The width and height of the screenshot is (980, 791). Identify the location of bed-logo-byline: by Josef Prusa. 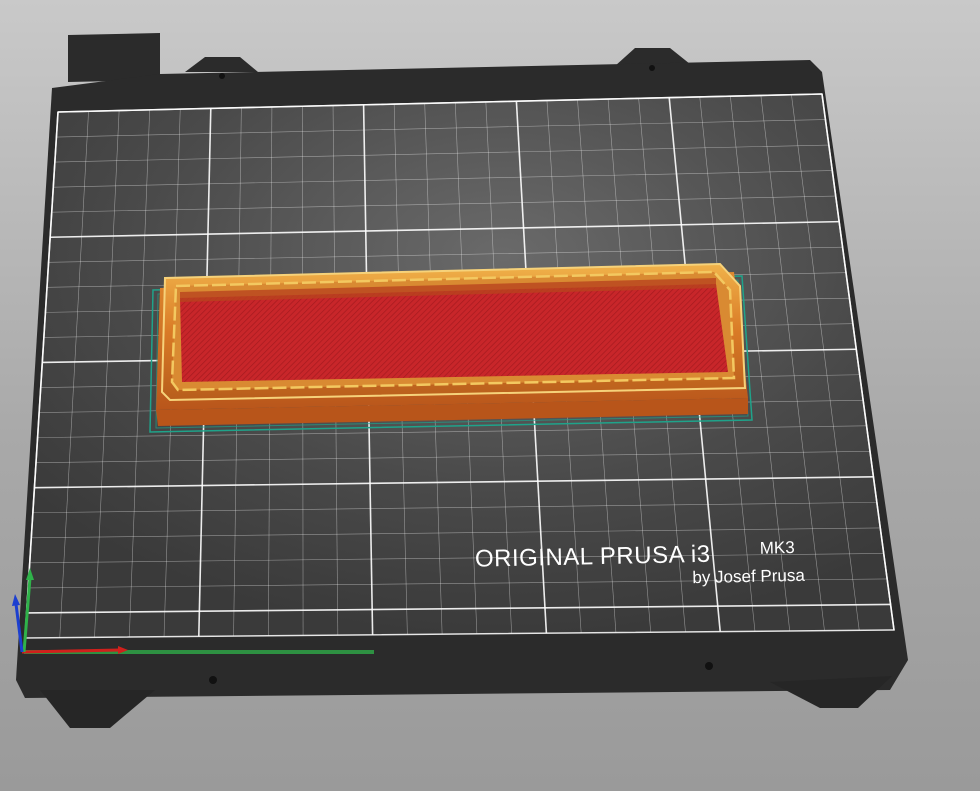
(748, 576).